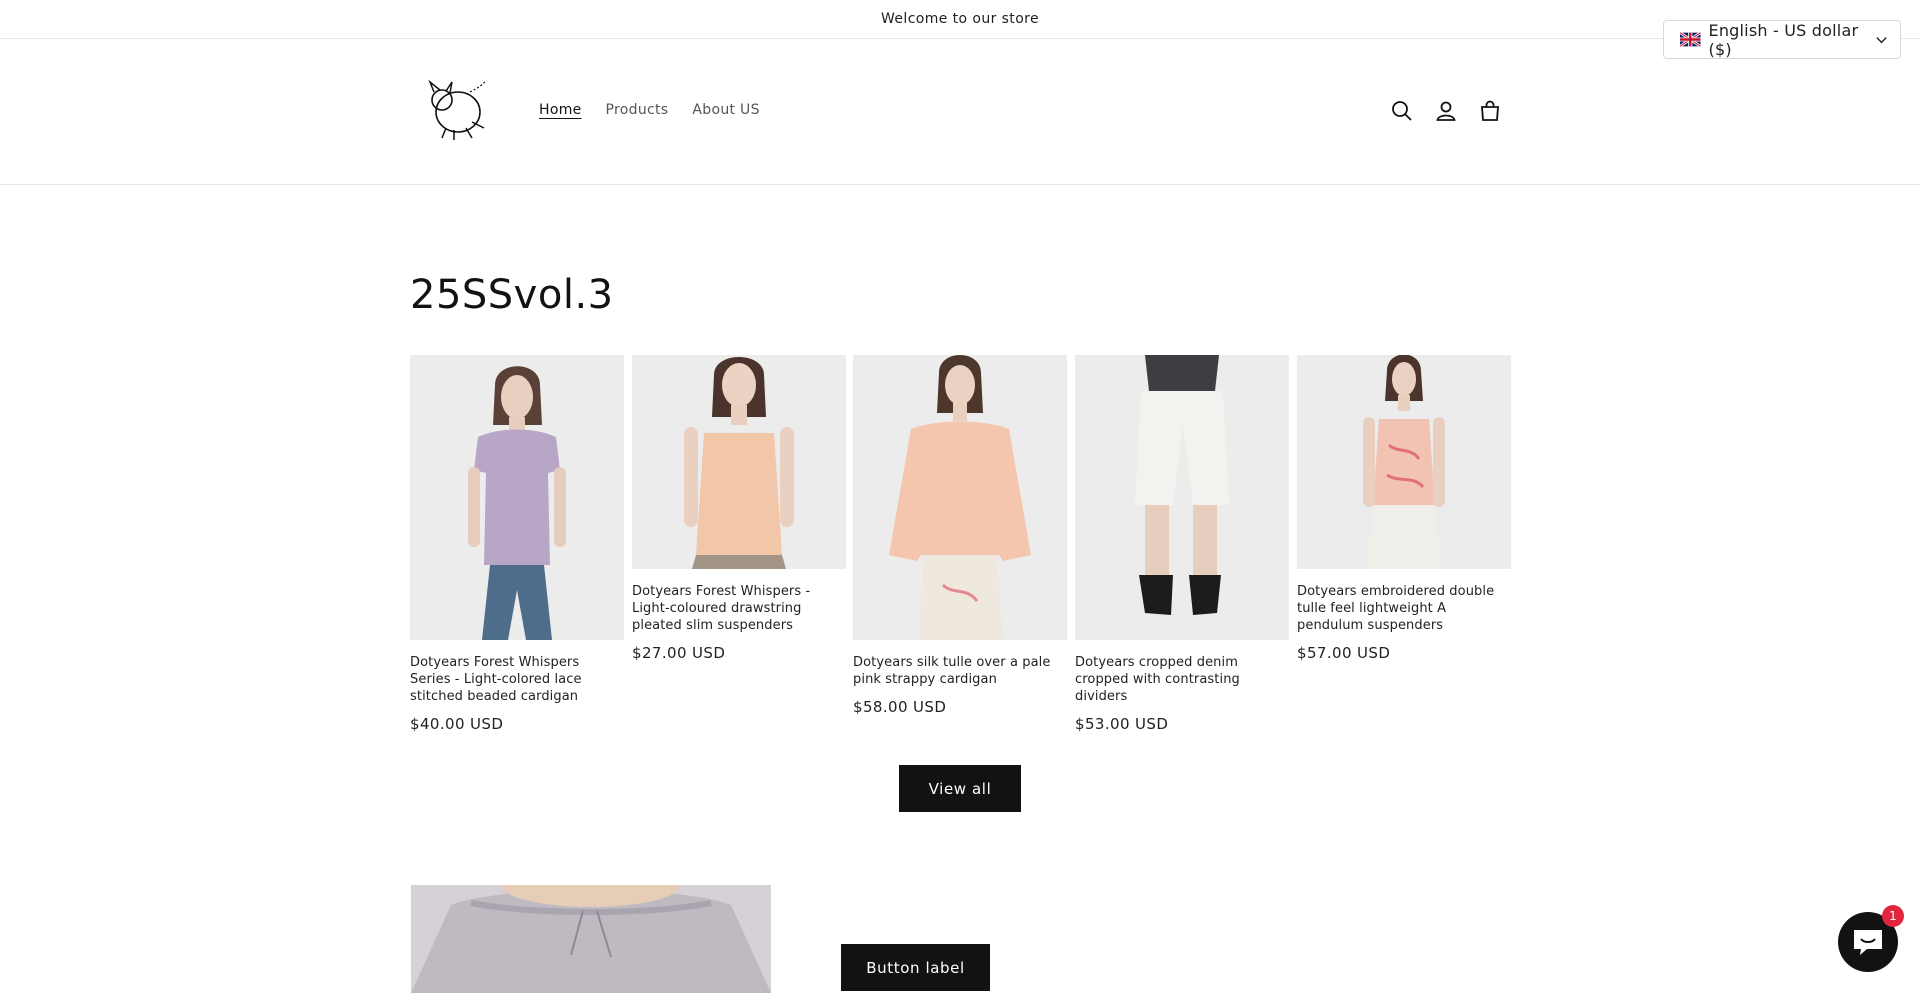 Image resolution: width=1920 pixels, height=993 pixels. I want to click on chat-notification-badge: 1, so click(1893, 916).